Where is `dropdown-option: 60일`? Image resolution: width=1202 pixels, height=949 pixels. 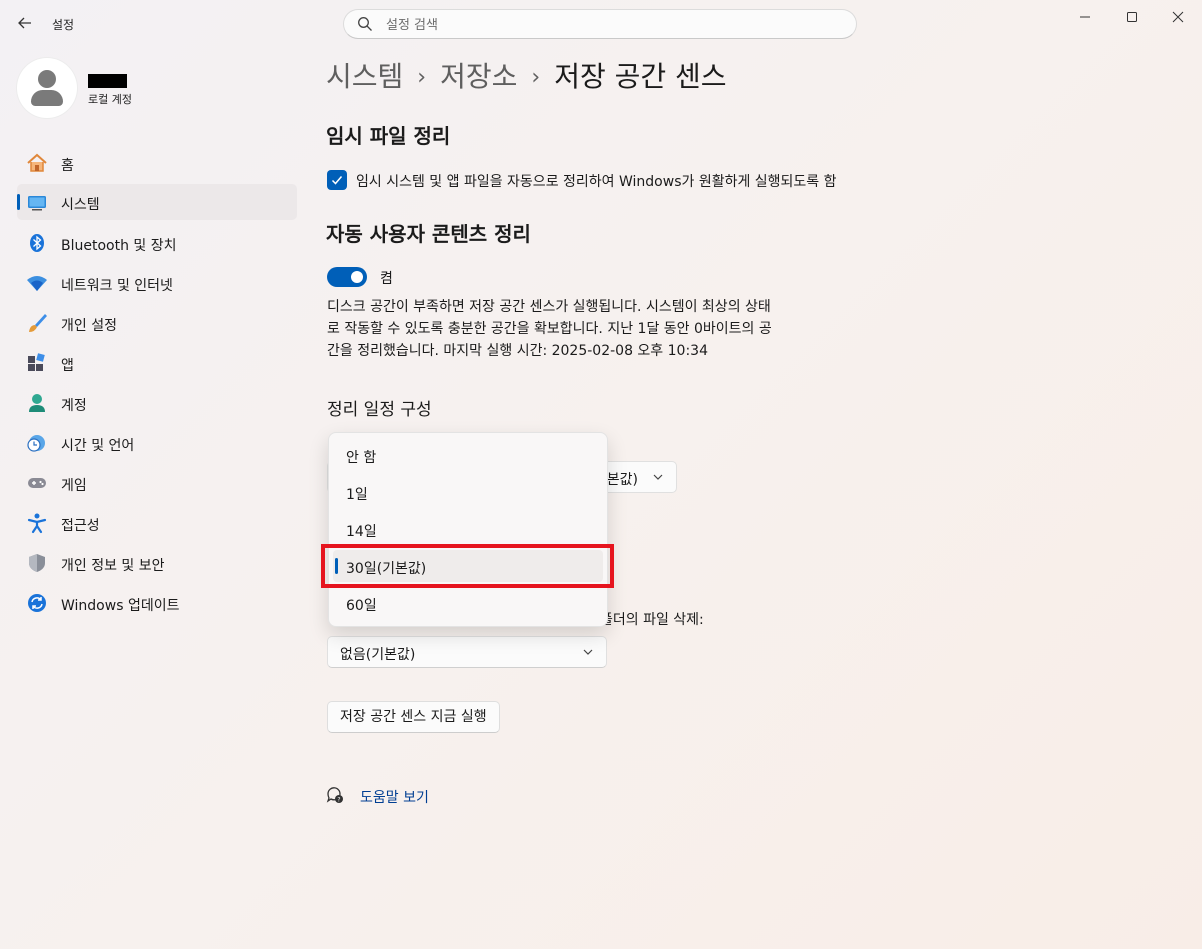 dropdown-option: 60일 is located at coordinates (468, 603).